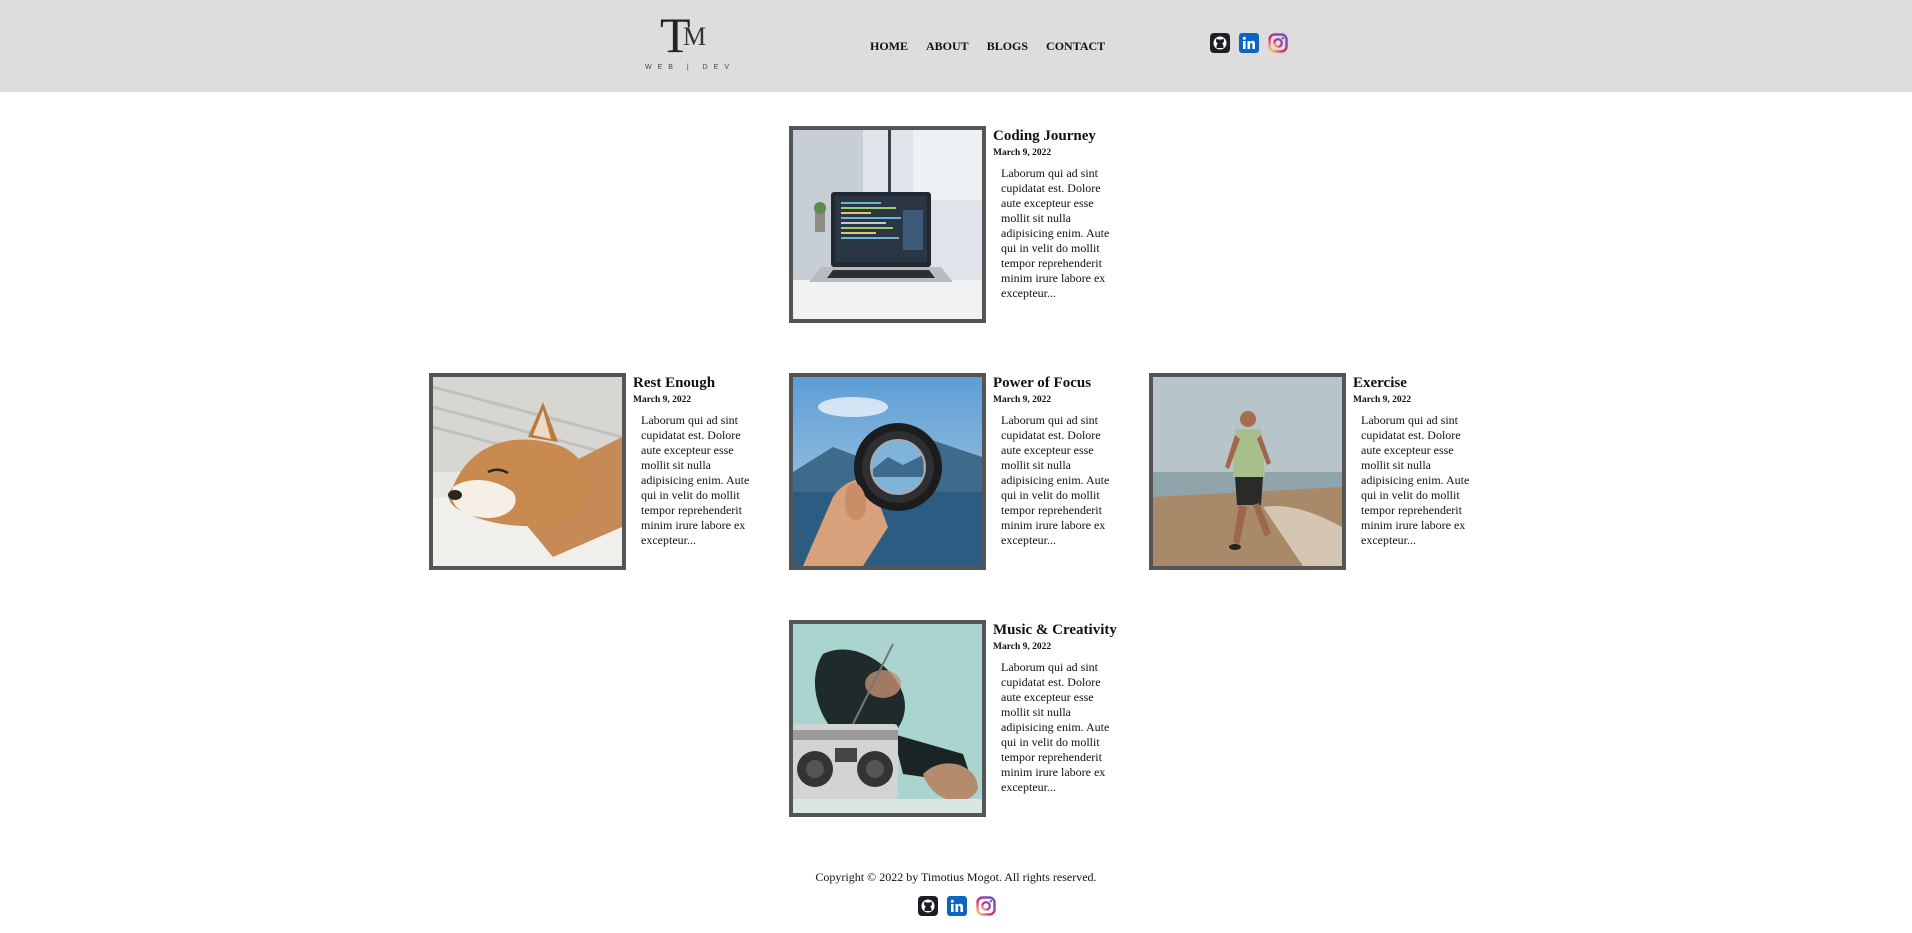 The height and width of the screenshot is (933, 1912). I want to click on post-title: Rest Enough, so click(674, 383).